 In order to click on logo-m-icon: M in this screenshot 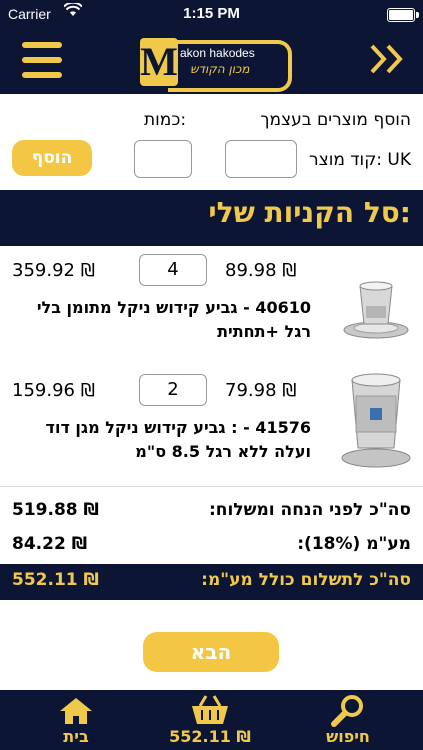, I will do `click(159, 62)`.